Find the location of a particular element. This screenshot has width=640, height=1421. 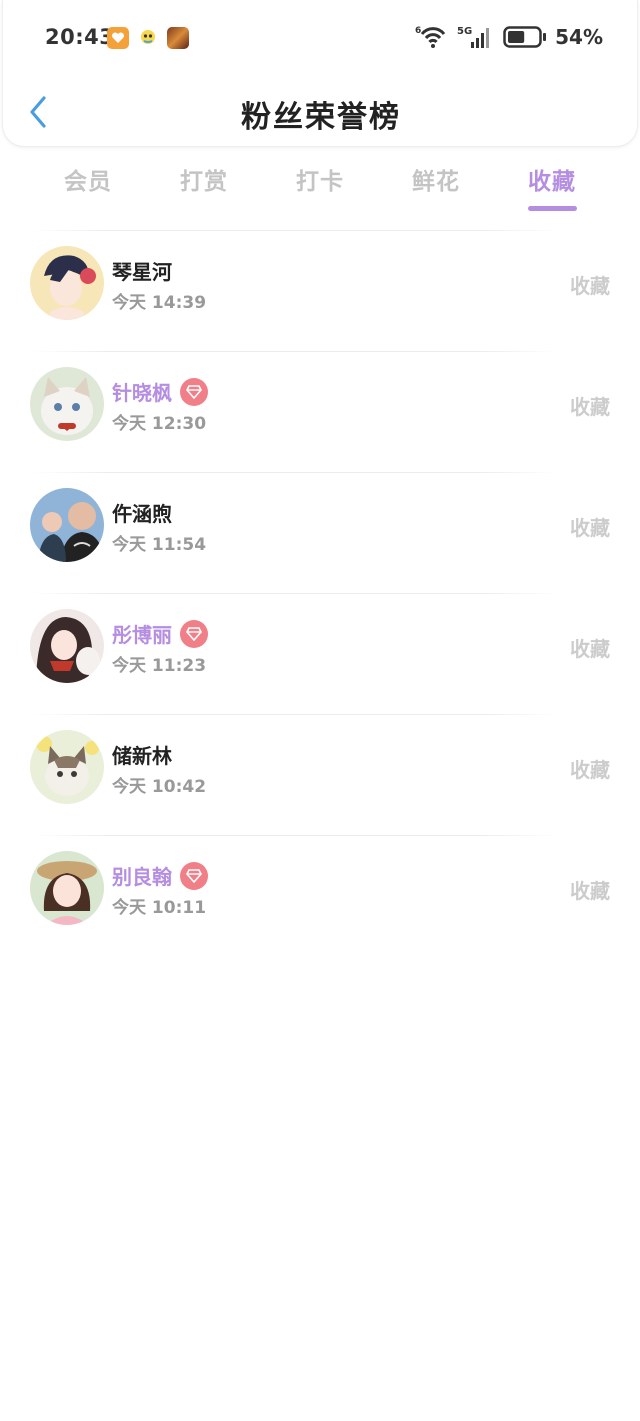

app-game-icon is located at coordinates (178, 38).